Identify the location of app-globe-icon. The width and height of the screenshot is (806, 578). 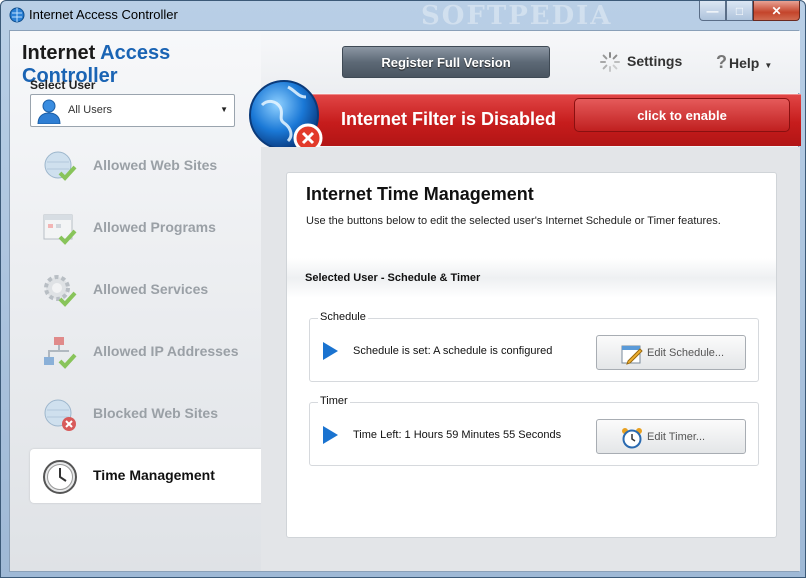
(17, 15).